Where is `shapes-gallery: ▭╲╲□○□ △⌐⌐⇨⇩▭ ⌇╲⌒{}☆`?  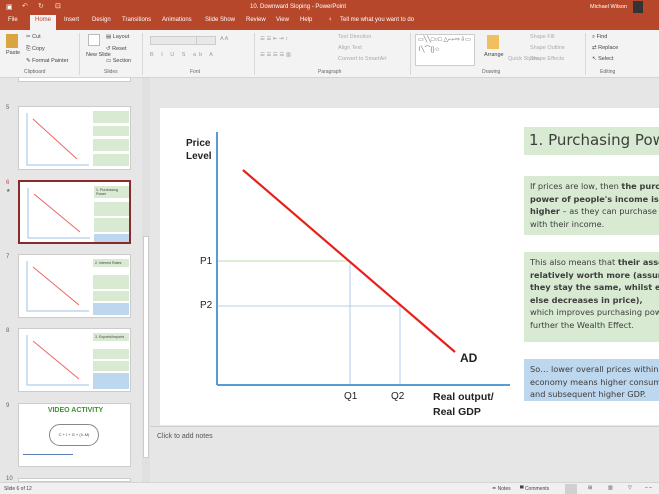
shapes-gallery: ▭╲╲□○□ △⌐⌐⇨⇩▭ ⌇╲⌒{}☆ is located at coordinates (445, 50).